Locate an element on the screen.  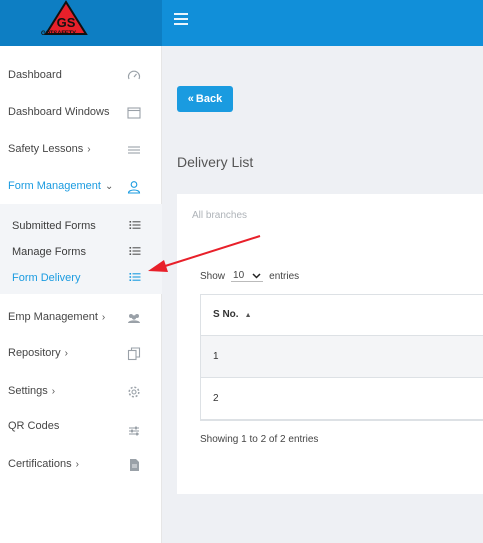
table-cell: 2 is located at coordinates (216, 398).